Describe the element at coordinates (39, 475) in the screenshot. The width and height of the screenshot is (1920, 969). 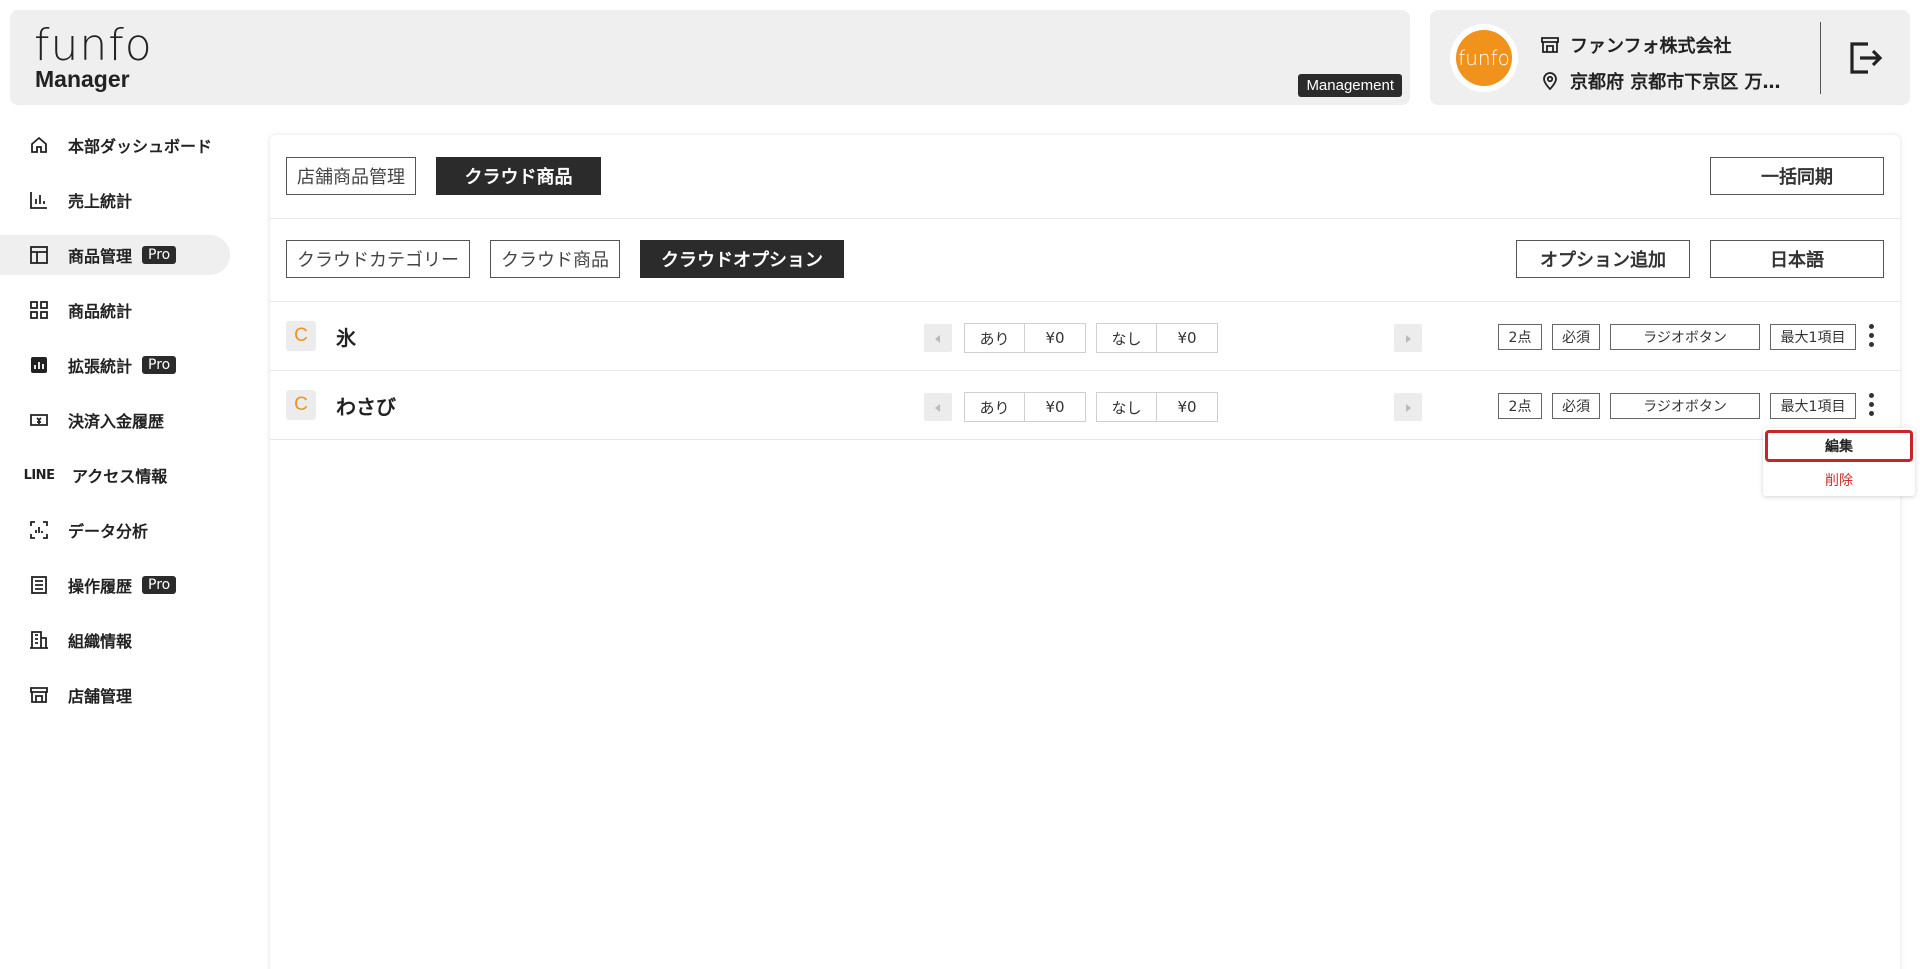
I see `line-logo-icon: LINE` at that location.